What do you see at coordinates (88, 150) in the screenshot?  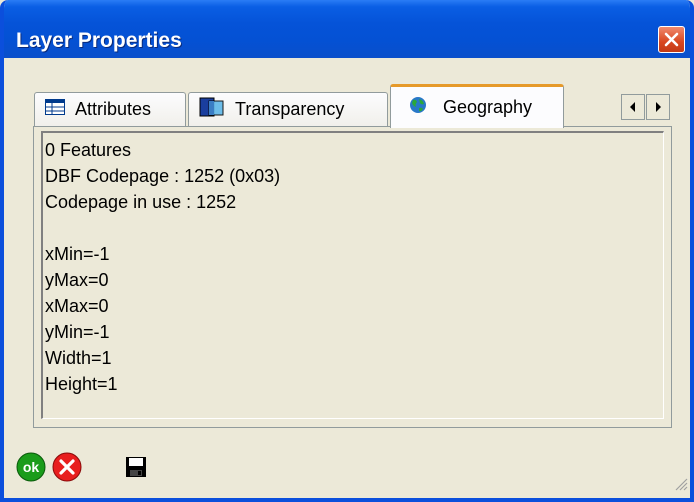 I see `info-line: 0 Features` at bounding box center [88, 150].